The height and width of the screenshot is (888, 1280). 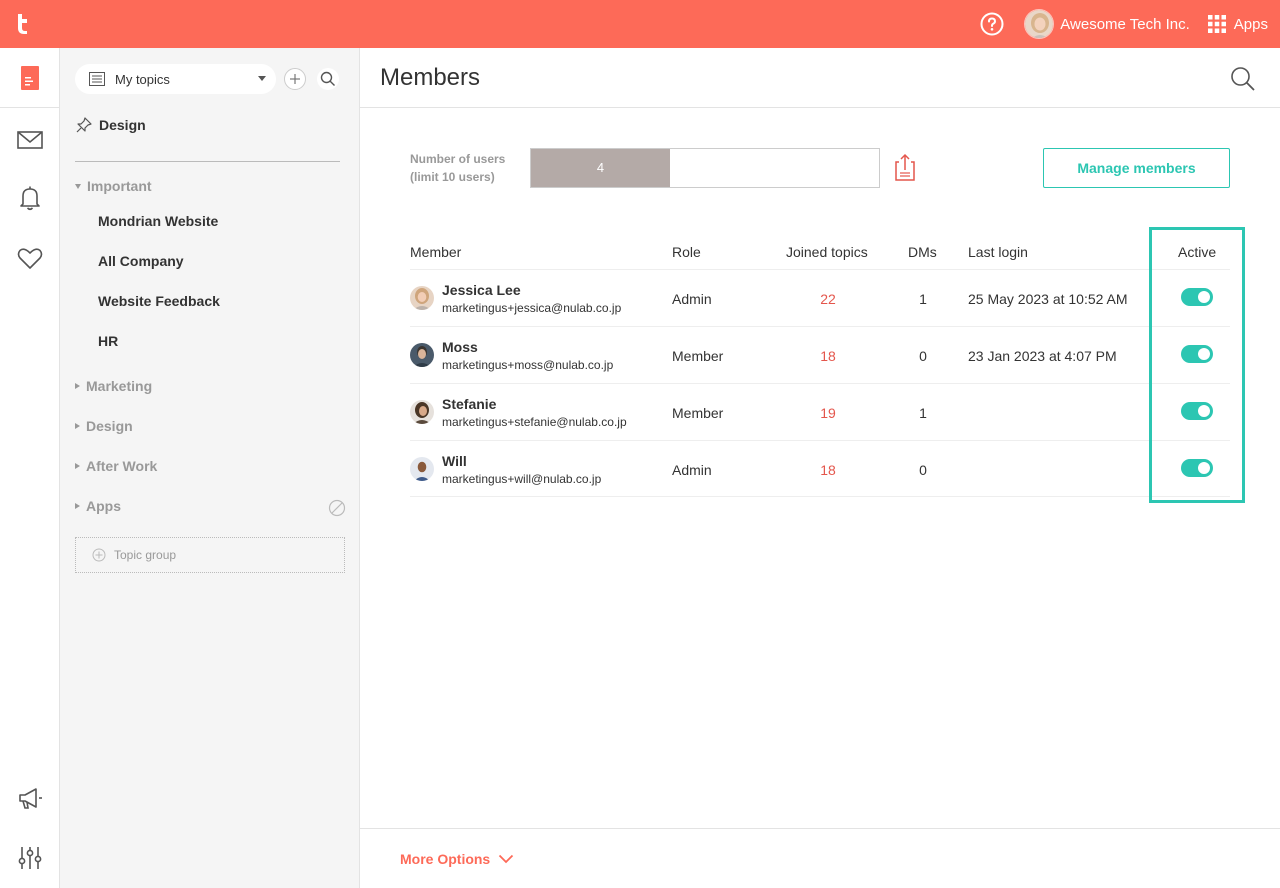 I want to click on group-label: Design, so click(x=109, y=426).